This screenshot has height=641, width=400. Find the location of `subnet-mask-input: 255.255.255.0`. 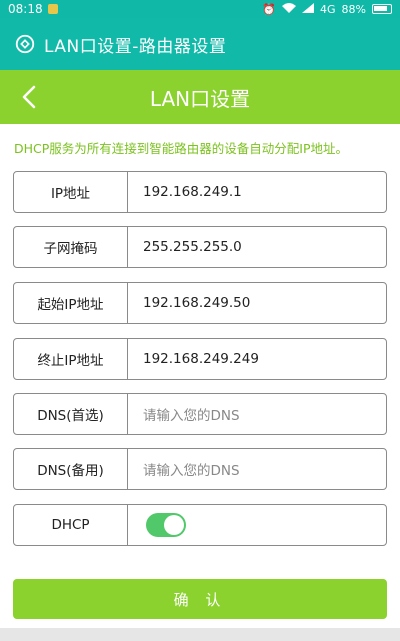

subnet-mask-input: 255.255.255.0 is located at coordinates (257, 247).